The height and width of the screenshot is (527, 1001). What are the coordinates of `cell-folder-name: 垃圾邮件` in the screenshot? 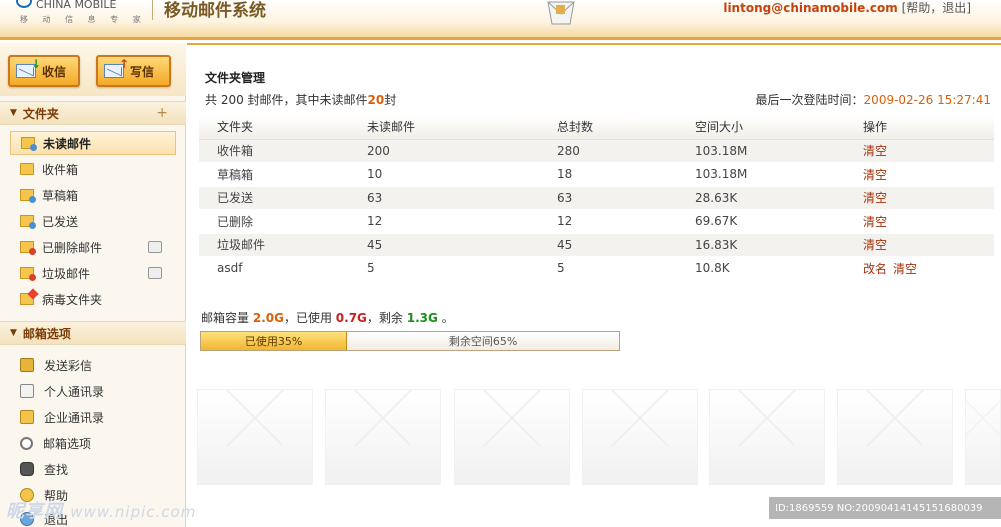 It's located at (274, 245).